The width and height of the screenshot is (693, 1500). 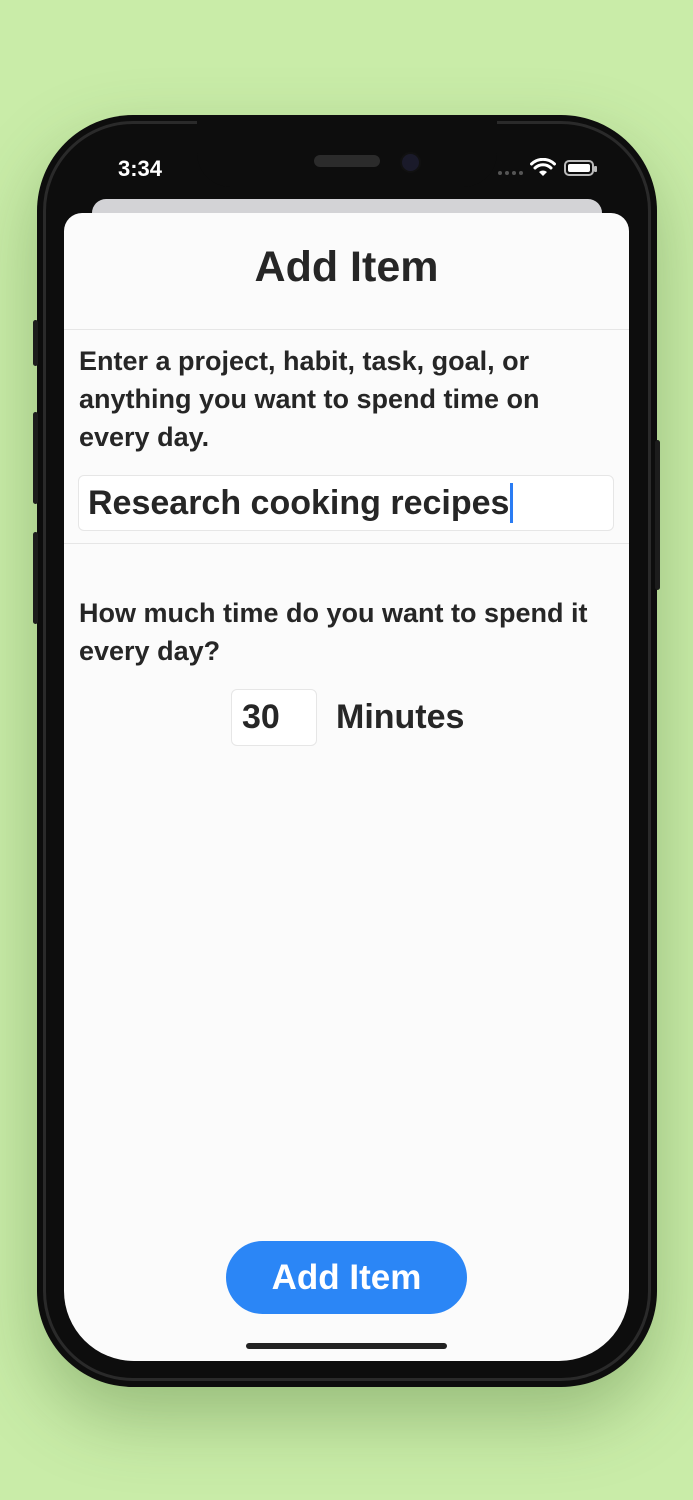 I want to click on notch, so click(x=347, y=151).